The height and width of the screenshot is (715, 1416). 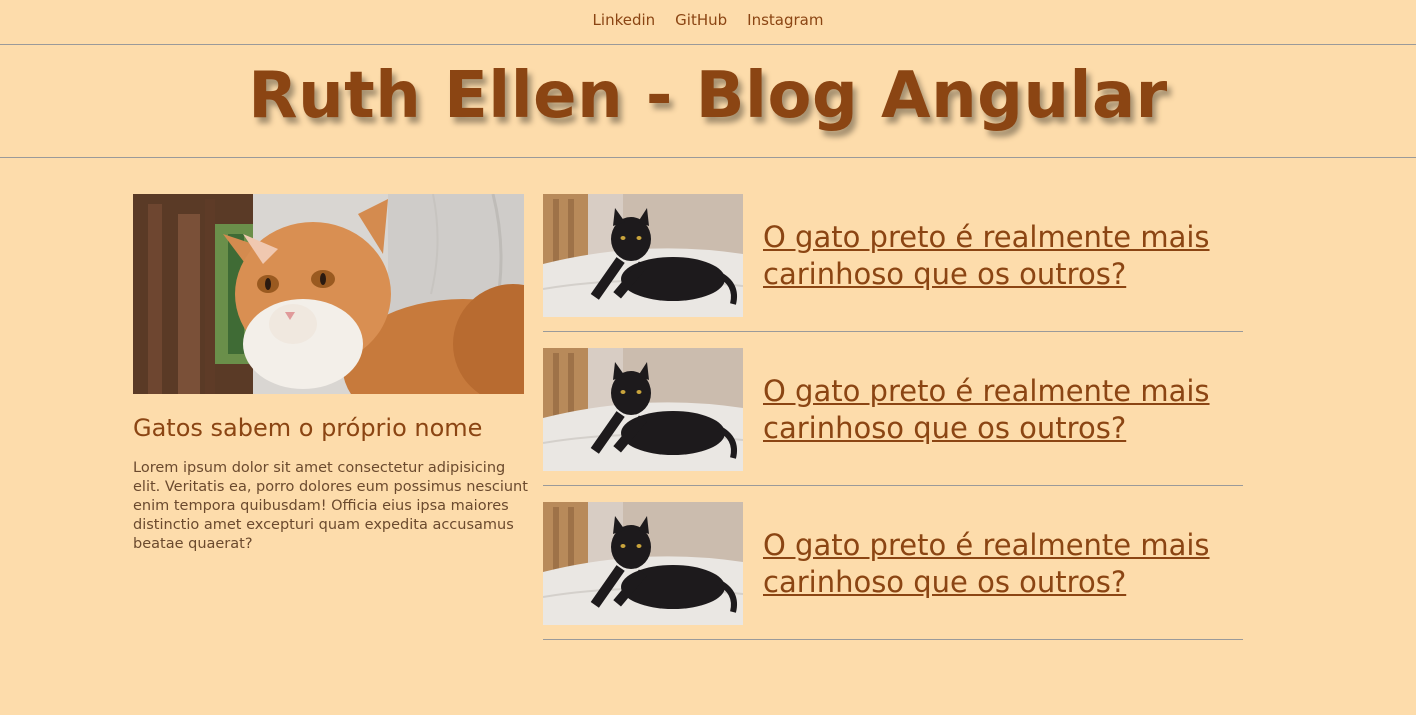 What do you see at coordinates (701, 20) in the screenshot?
I see `github-link: GitHub` at bounding box center [701, 20].